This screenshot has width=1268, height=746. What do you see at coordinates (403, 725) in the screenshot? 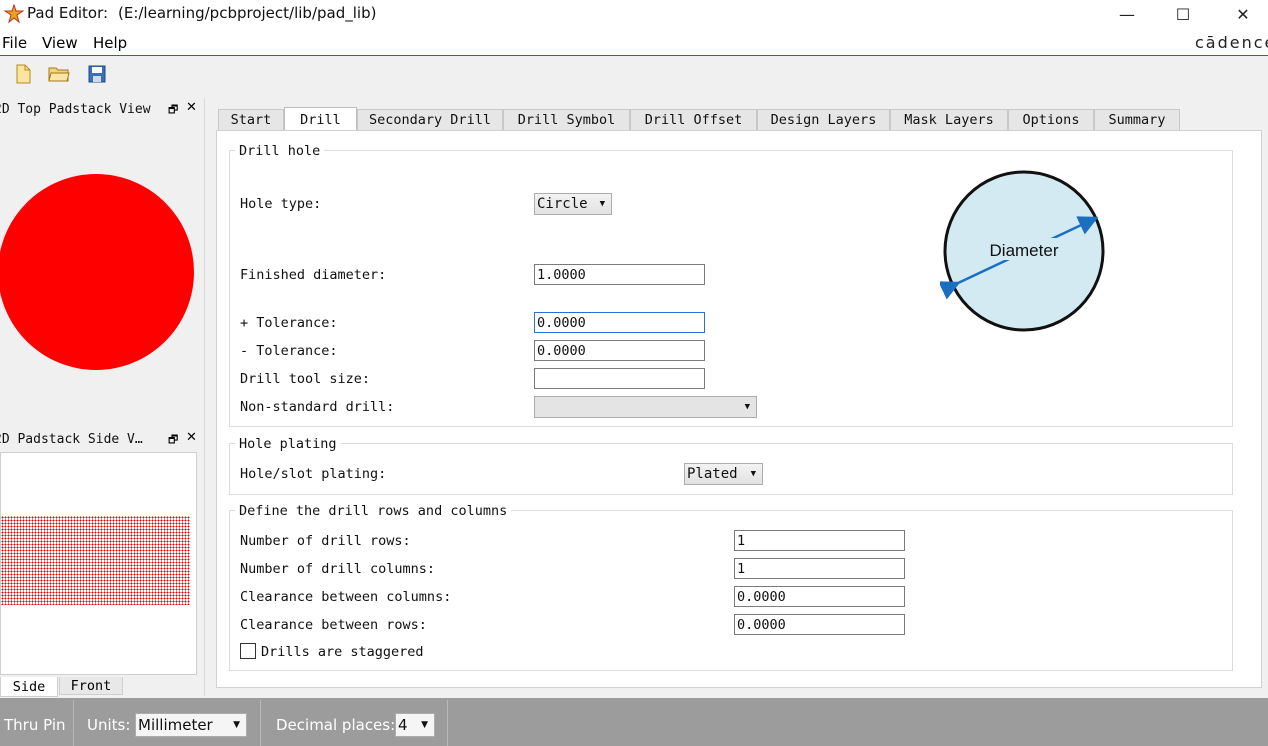
I see `decimal-places-value: 4` at bounding box center [403, 725].